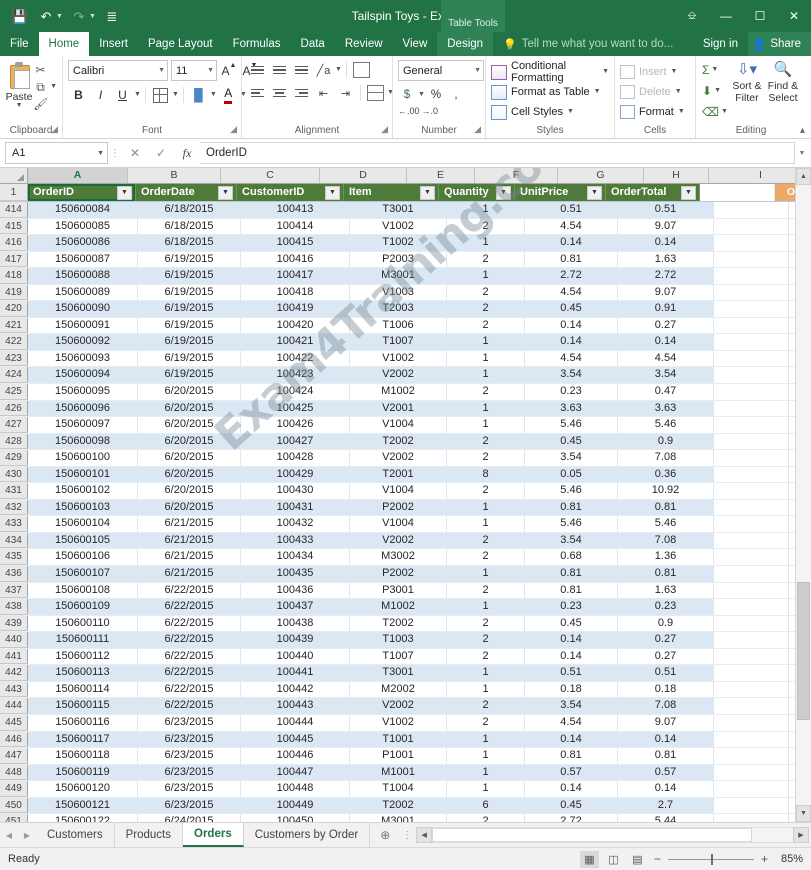 This screenshot has width=811, height=870. What do you see at coordinates (666, 805) in the screenshot?
I see `cell-G450: 2.7` at bounding box center [666, 805].